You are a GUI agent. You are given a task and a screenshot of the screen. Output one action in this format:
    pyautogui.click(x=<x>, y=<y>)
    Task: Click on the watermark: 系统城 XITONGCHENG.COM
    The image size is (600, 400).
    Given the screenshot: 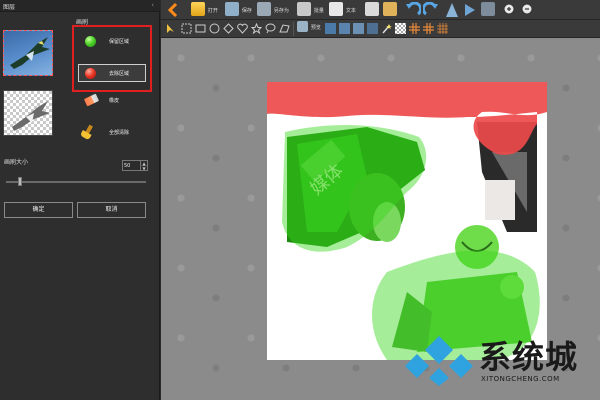 What is the action you would take?
    pyautogui.click(x=500, y=360)
    